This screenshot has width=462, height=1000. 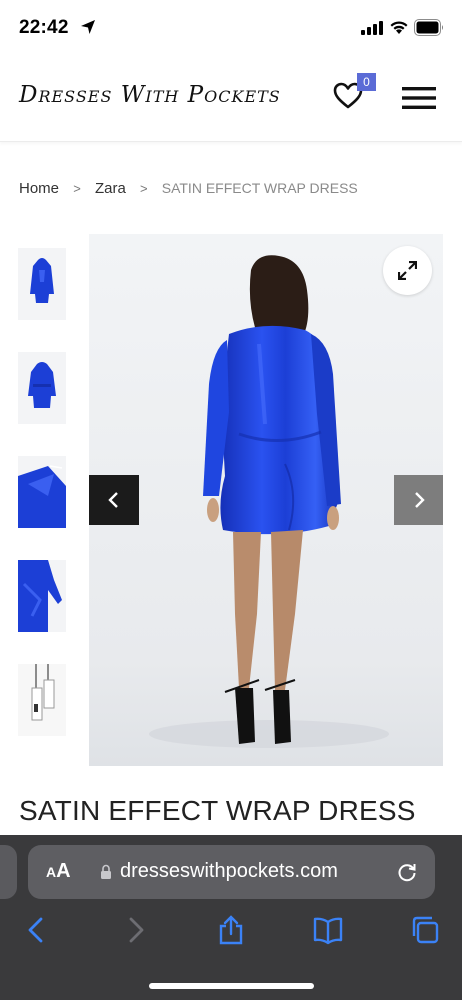 I want to click on previous-image-button, so click(x=114, y=500).